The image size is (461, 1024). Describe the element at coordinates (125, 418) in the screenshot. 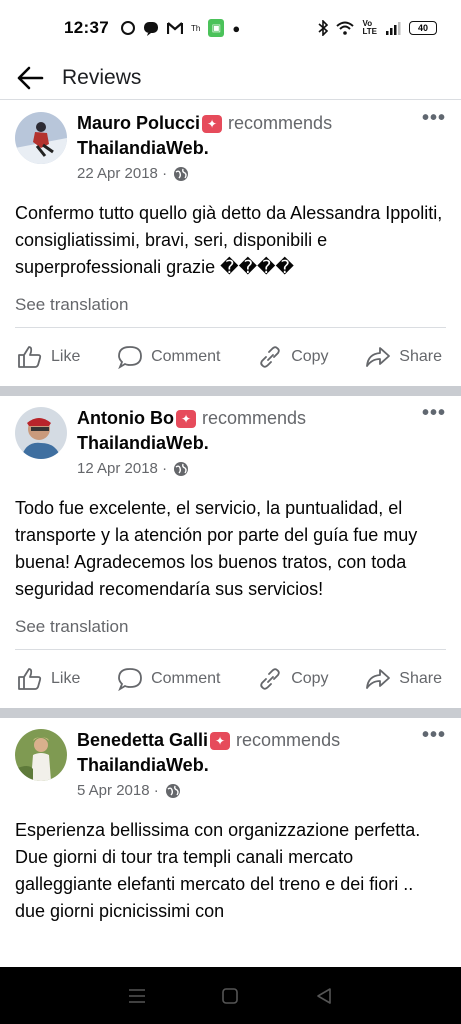

I see `author-name: Antonio Bo` at that location.